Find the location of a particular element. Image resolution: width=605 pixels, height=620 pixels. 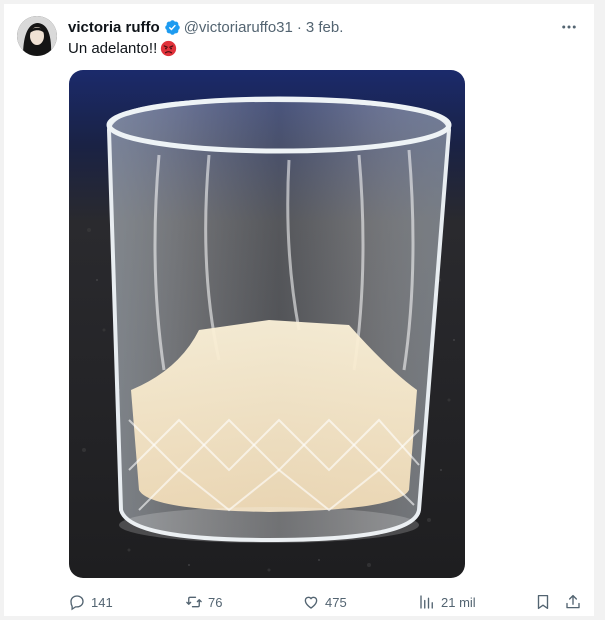

post-date: 3 feb. is located at coordinates (325, 27).